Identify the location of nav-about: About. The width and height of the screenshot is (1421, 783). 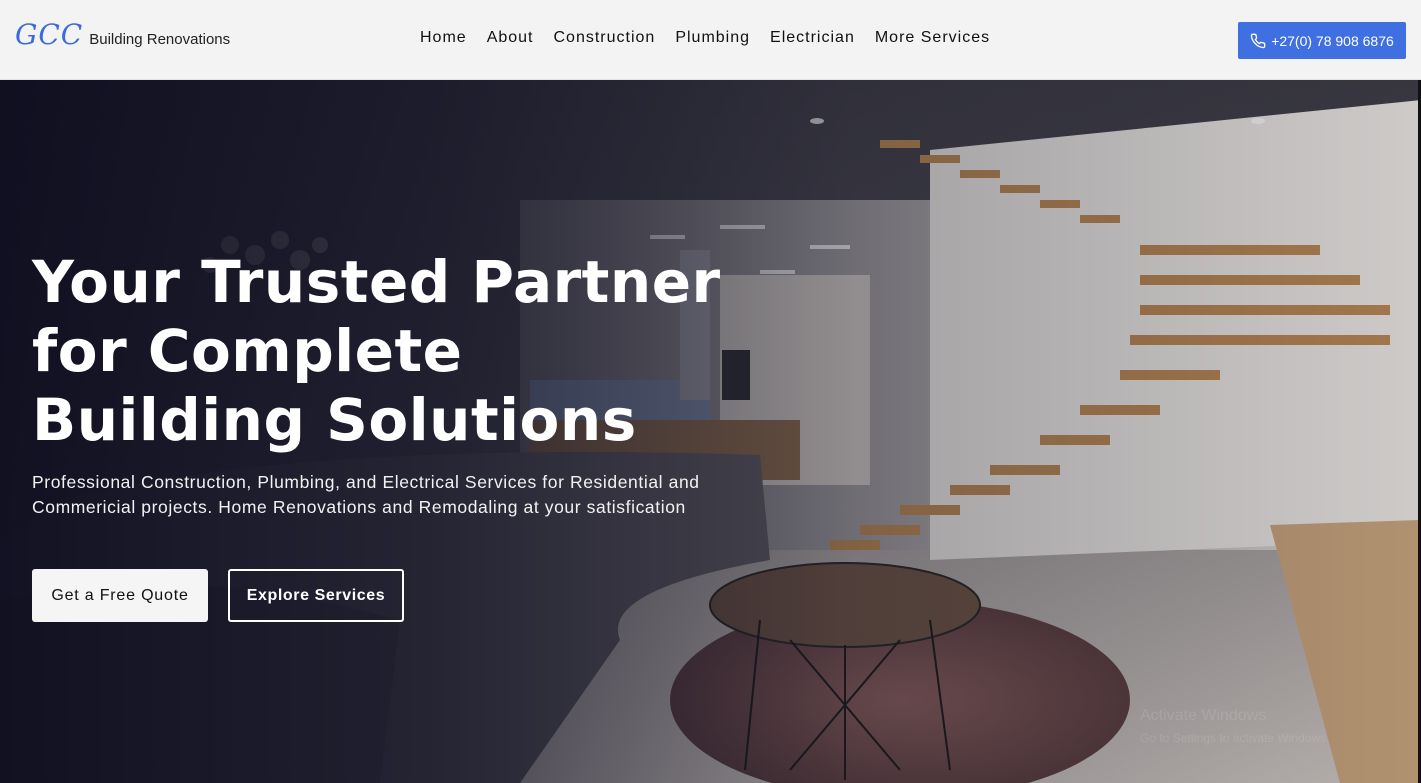
(510, 38).